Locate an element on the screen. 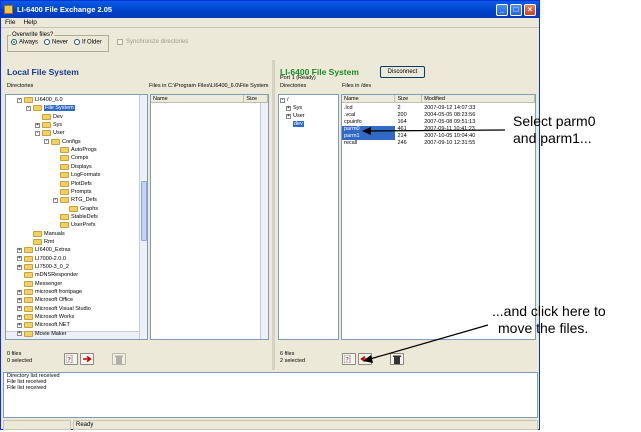 The image size is (641, 432). callout-arrow-select is located at coordinates (436, 130).